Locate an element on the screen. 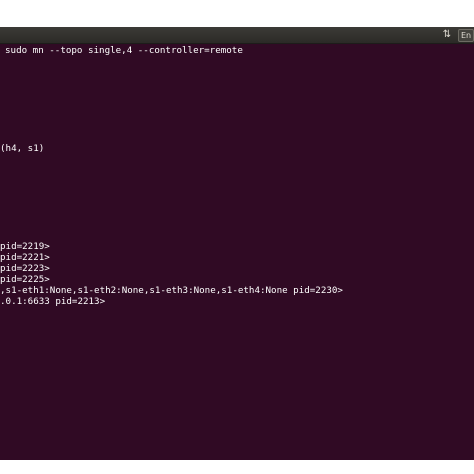 The width and height of the screenshot is (474, 474). top-panel: ⇅ En is located at coordinates (237, 35).